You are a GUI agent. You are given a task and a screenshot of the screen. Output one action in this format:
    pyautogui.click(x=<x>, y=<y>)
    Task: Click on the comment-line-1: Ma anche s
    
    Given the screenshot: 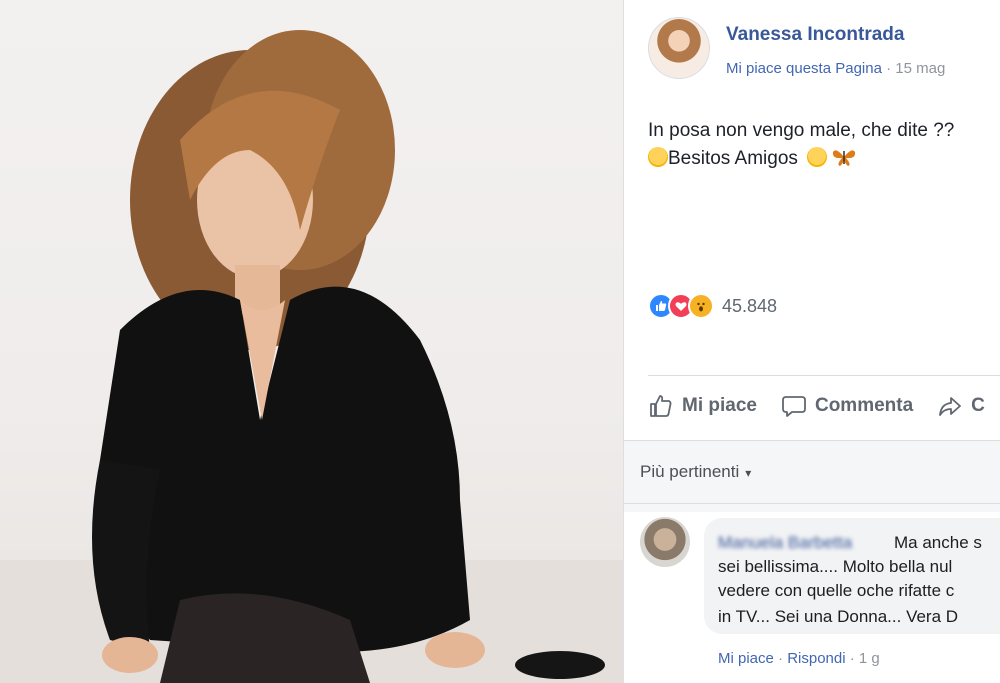 What is the action you would take?
    pyautogui.click(x=938, y=542)
    